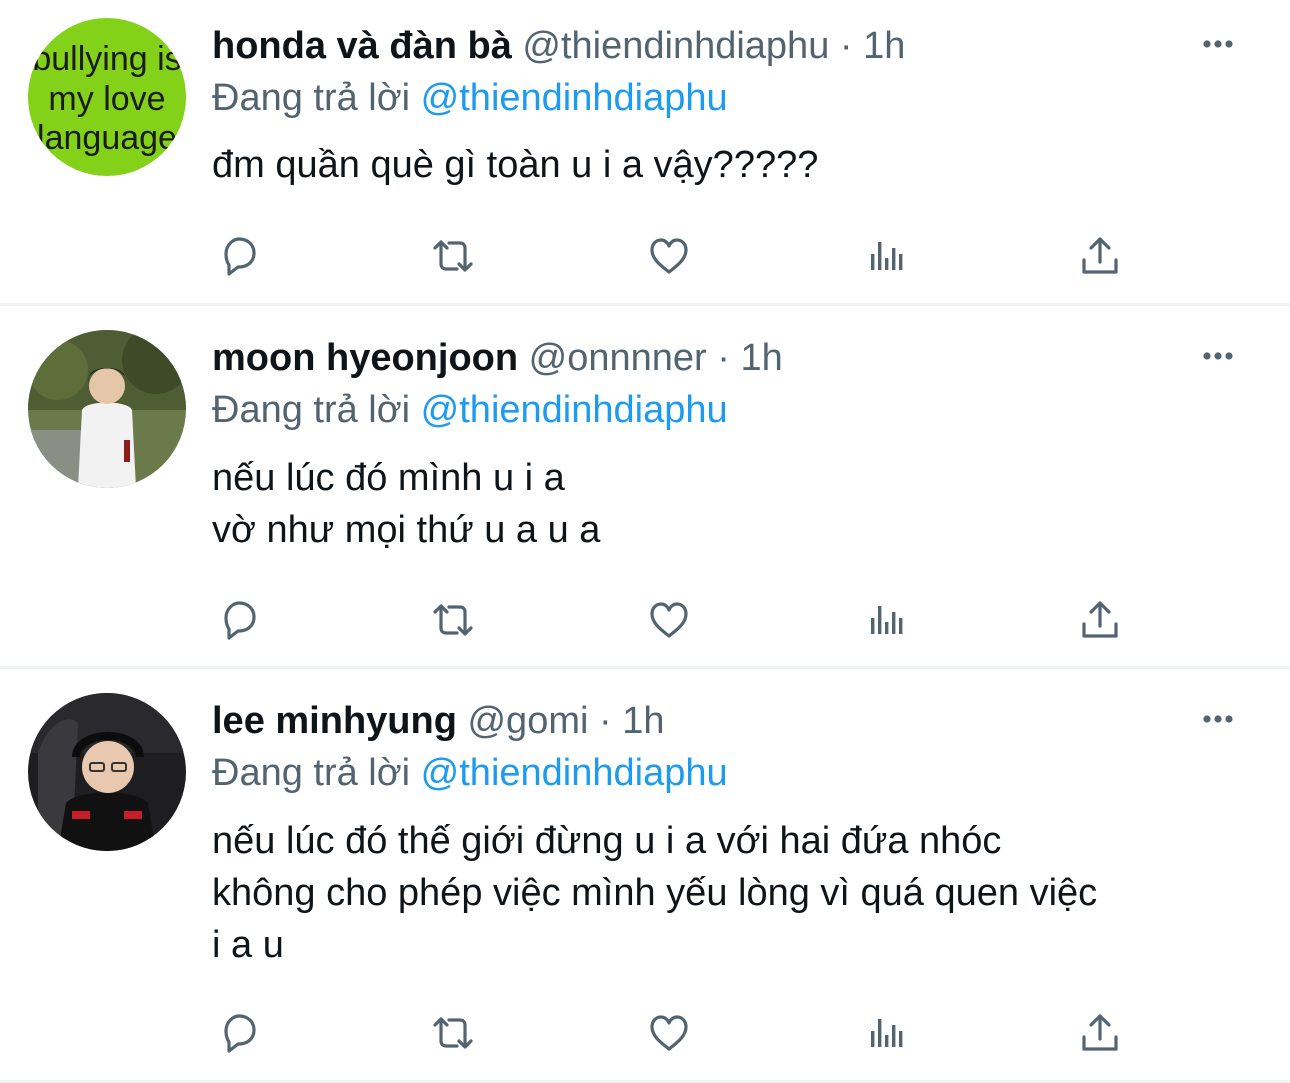  What do you see at coordinates (675, 46) in the screenshot?
I see `username: @thiendinhdiaphu` at bounding box center [675, 46].